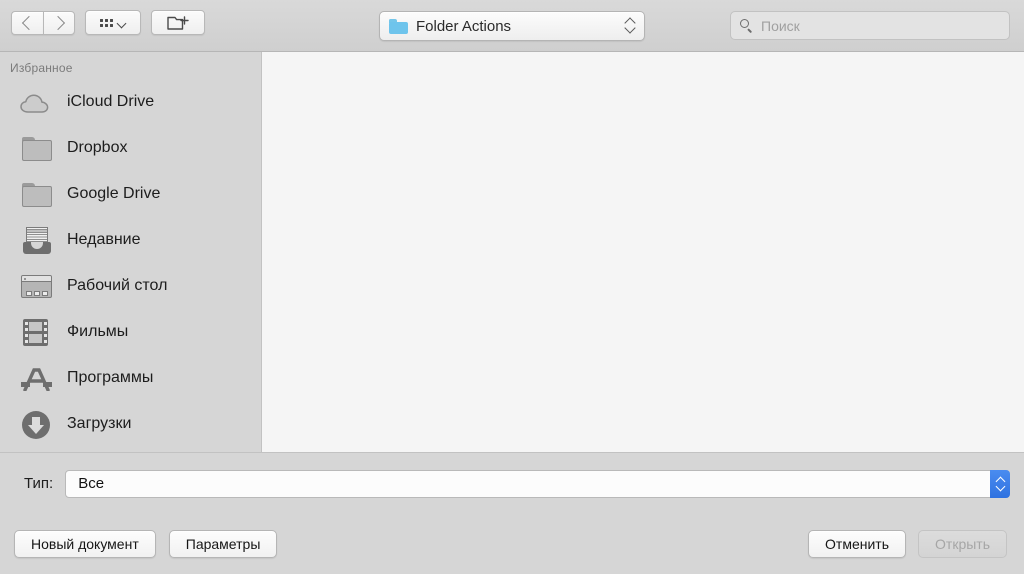  What do you see at coordinates (130, 148) in the screenshot?
I see `sidebar-item-dropbox: Dropbox` at bounding box center [130, 148].